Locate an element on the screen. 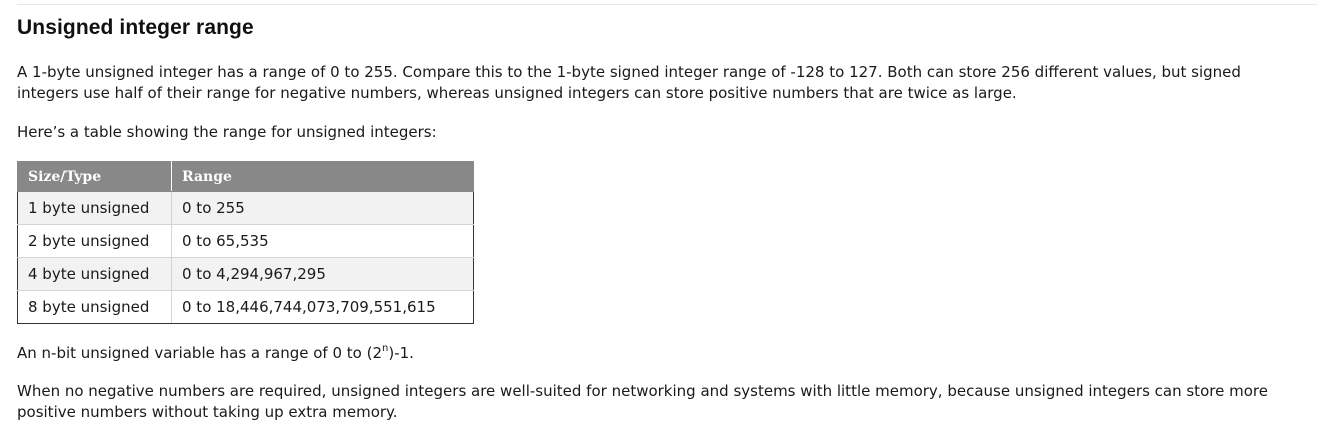 Image resolution: width=1319 pixels, height=443 pixels. column-header-range: Range is located at coordinates (322, 176).